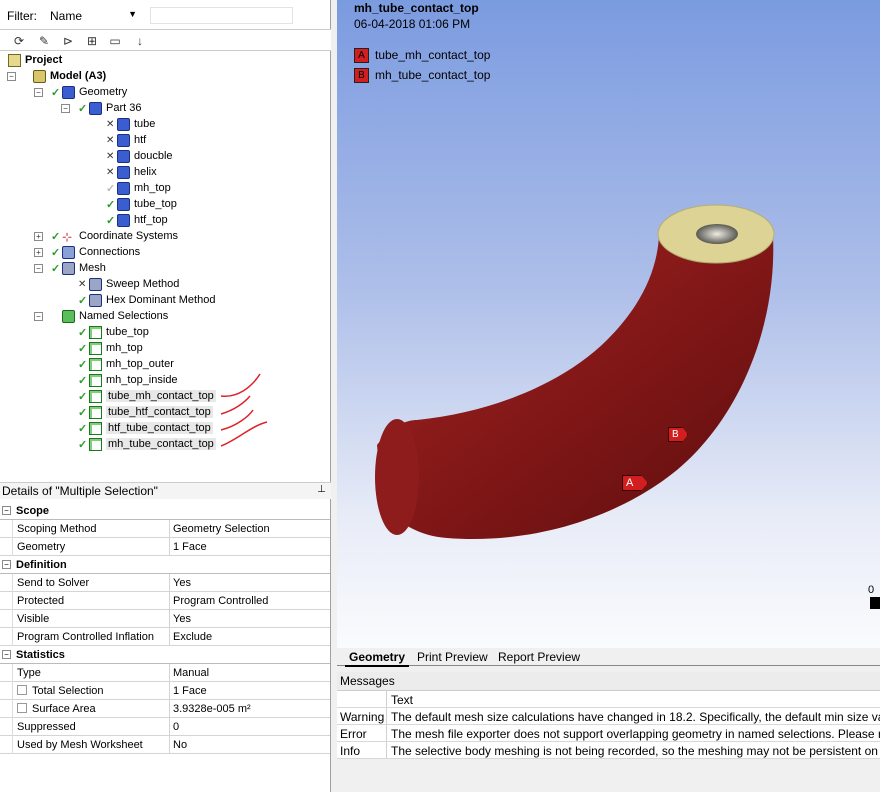 This screenshot has height=792, width=880. What do you see at coordinates (165, 547) in the screenshot?
I see `property-row: Geometry 1 Face` at bounding box center [165, 547].